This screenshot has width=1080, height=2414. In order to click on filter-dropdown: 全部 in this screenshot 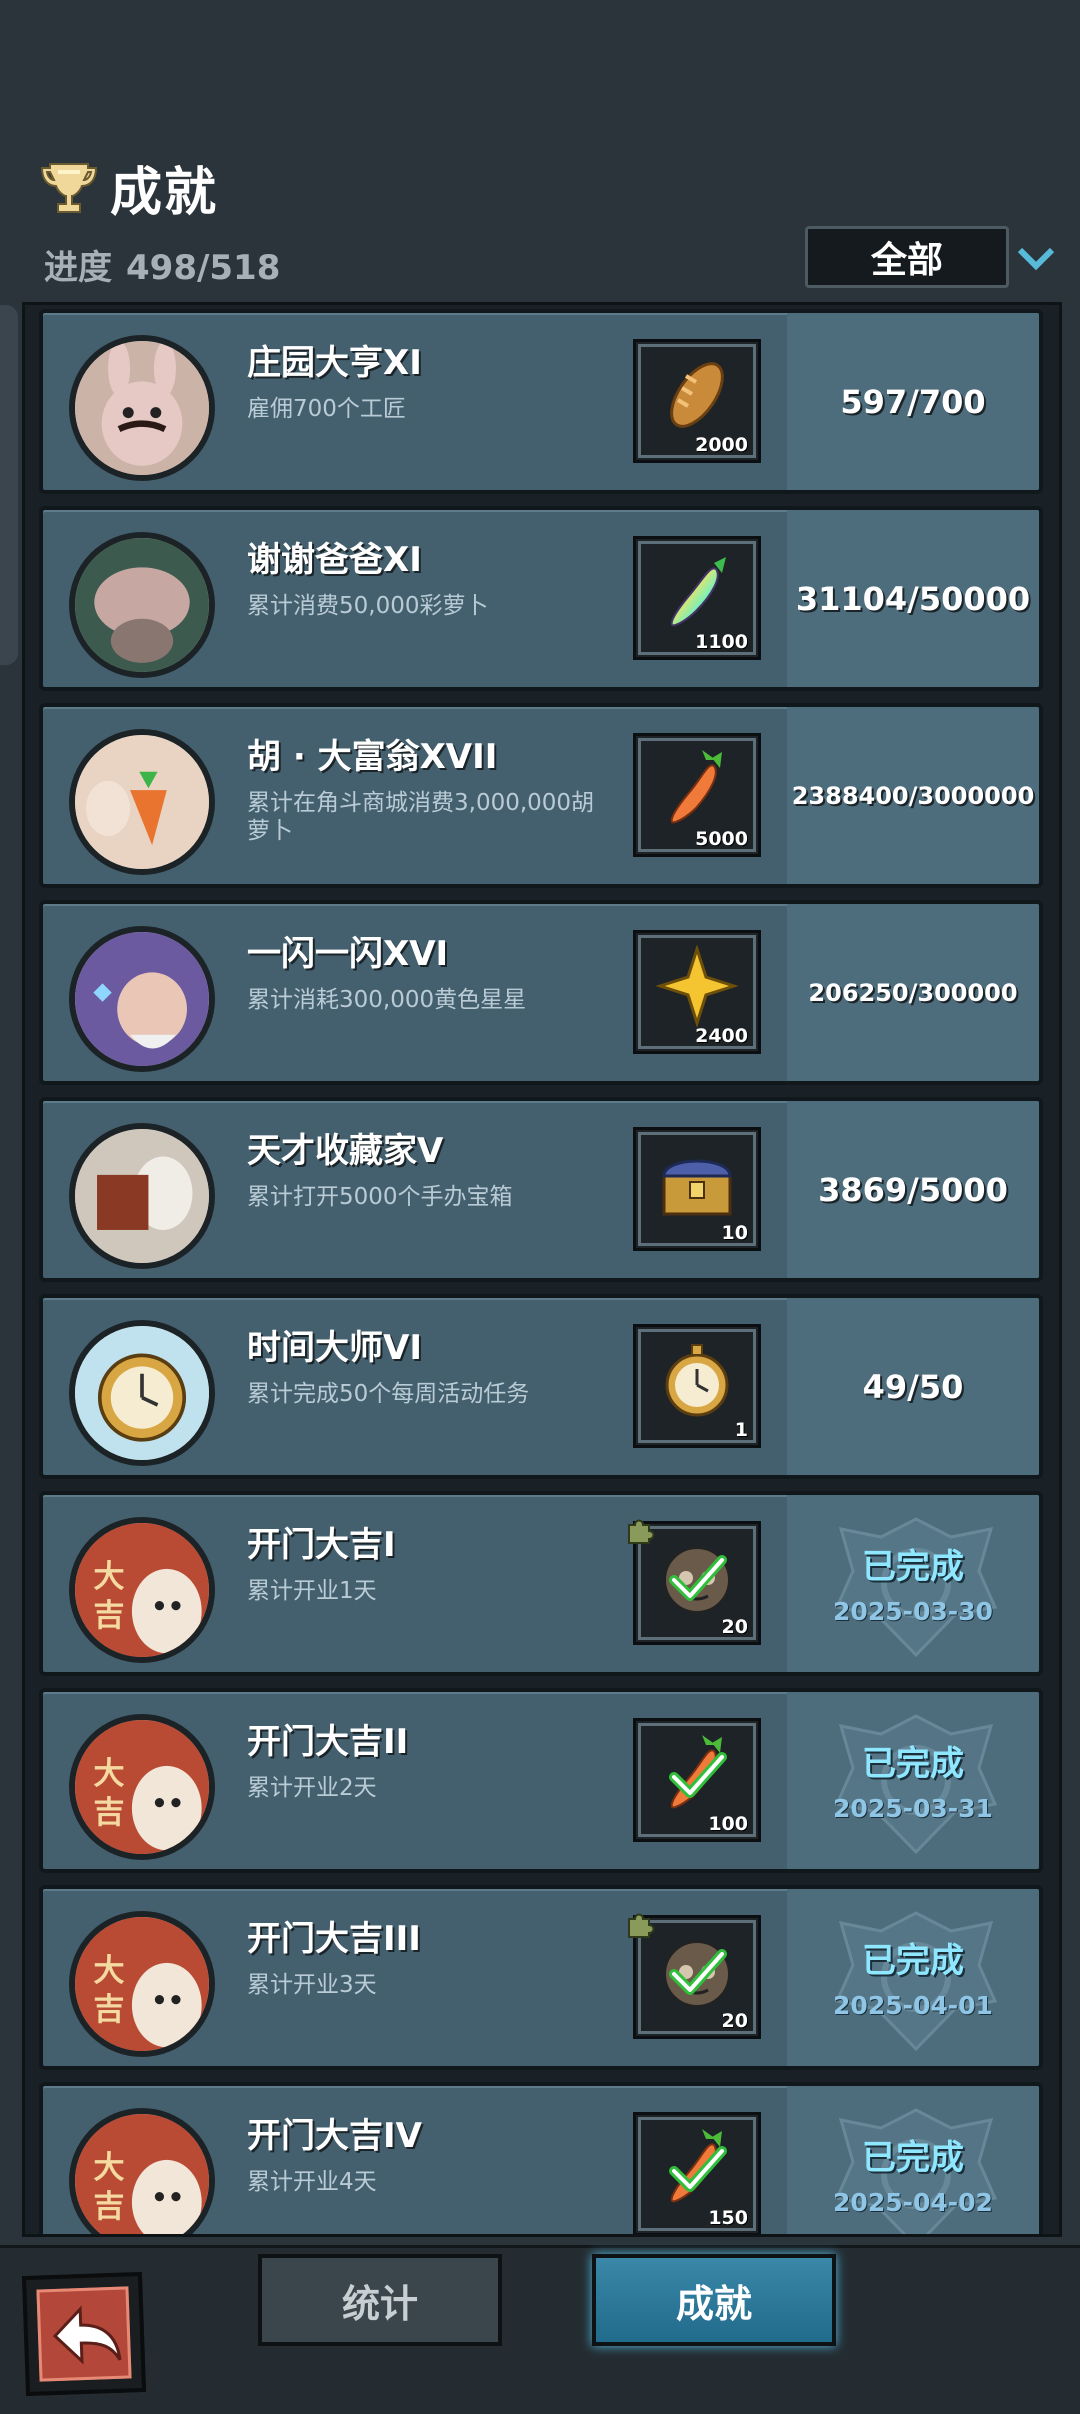, I will do `click(907, 257)`.